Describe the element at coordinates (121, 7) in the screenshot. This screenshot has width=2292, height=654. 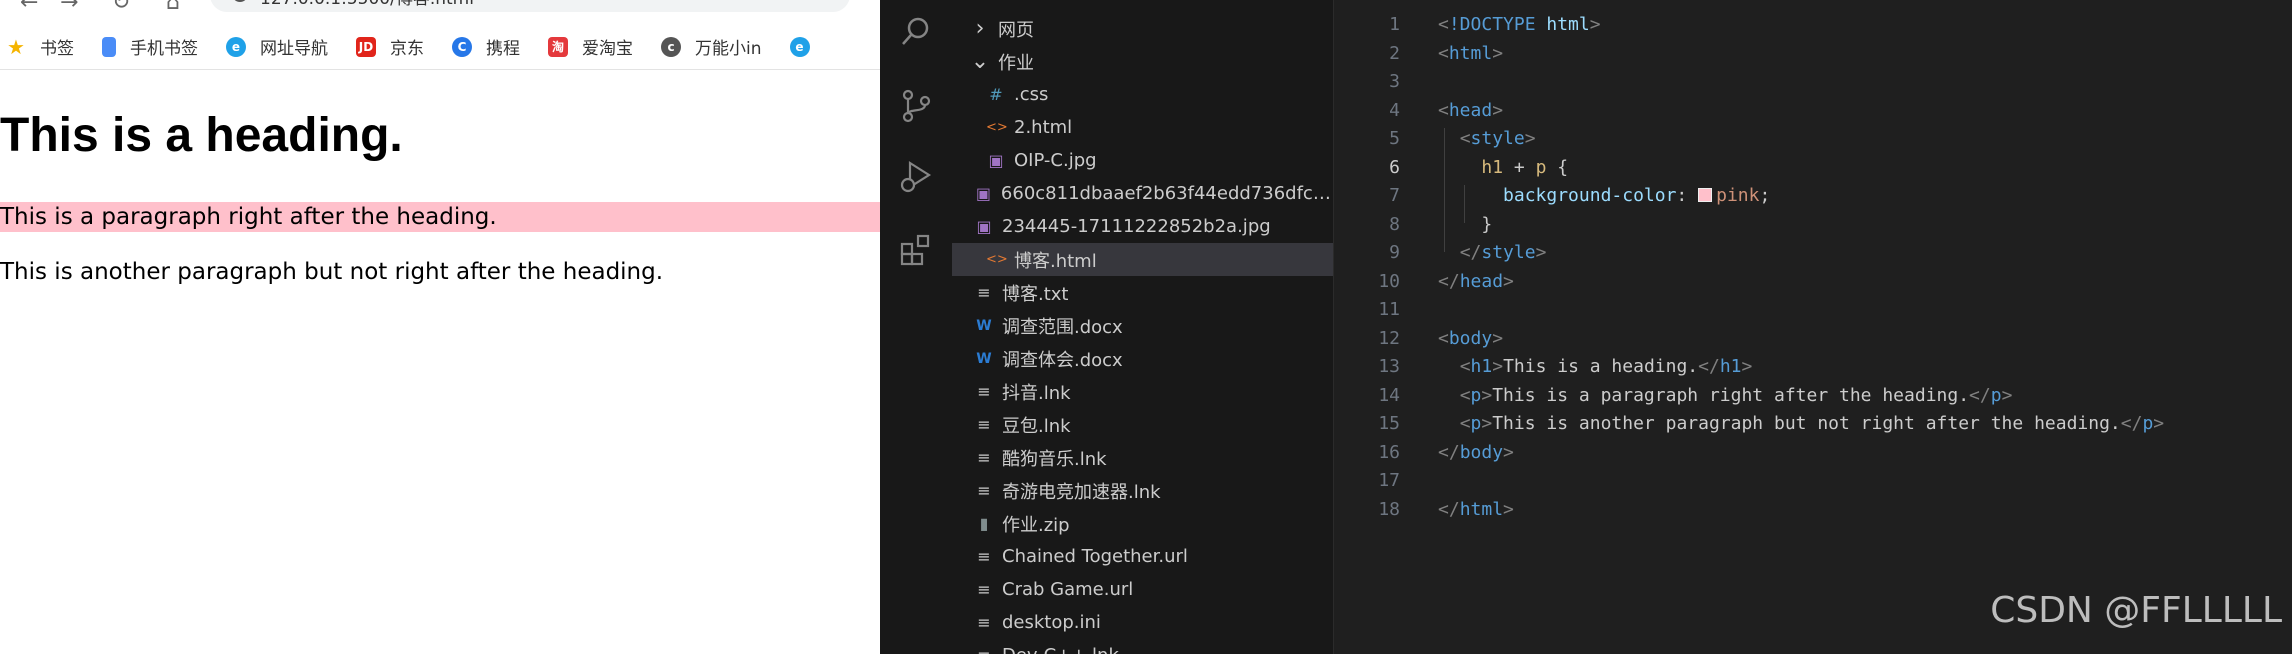
I see `reload-icon: ↻` at that location.